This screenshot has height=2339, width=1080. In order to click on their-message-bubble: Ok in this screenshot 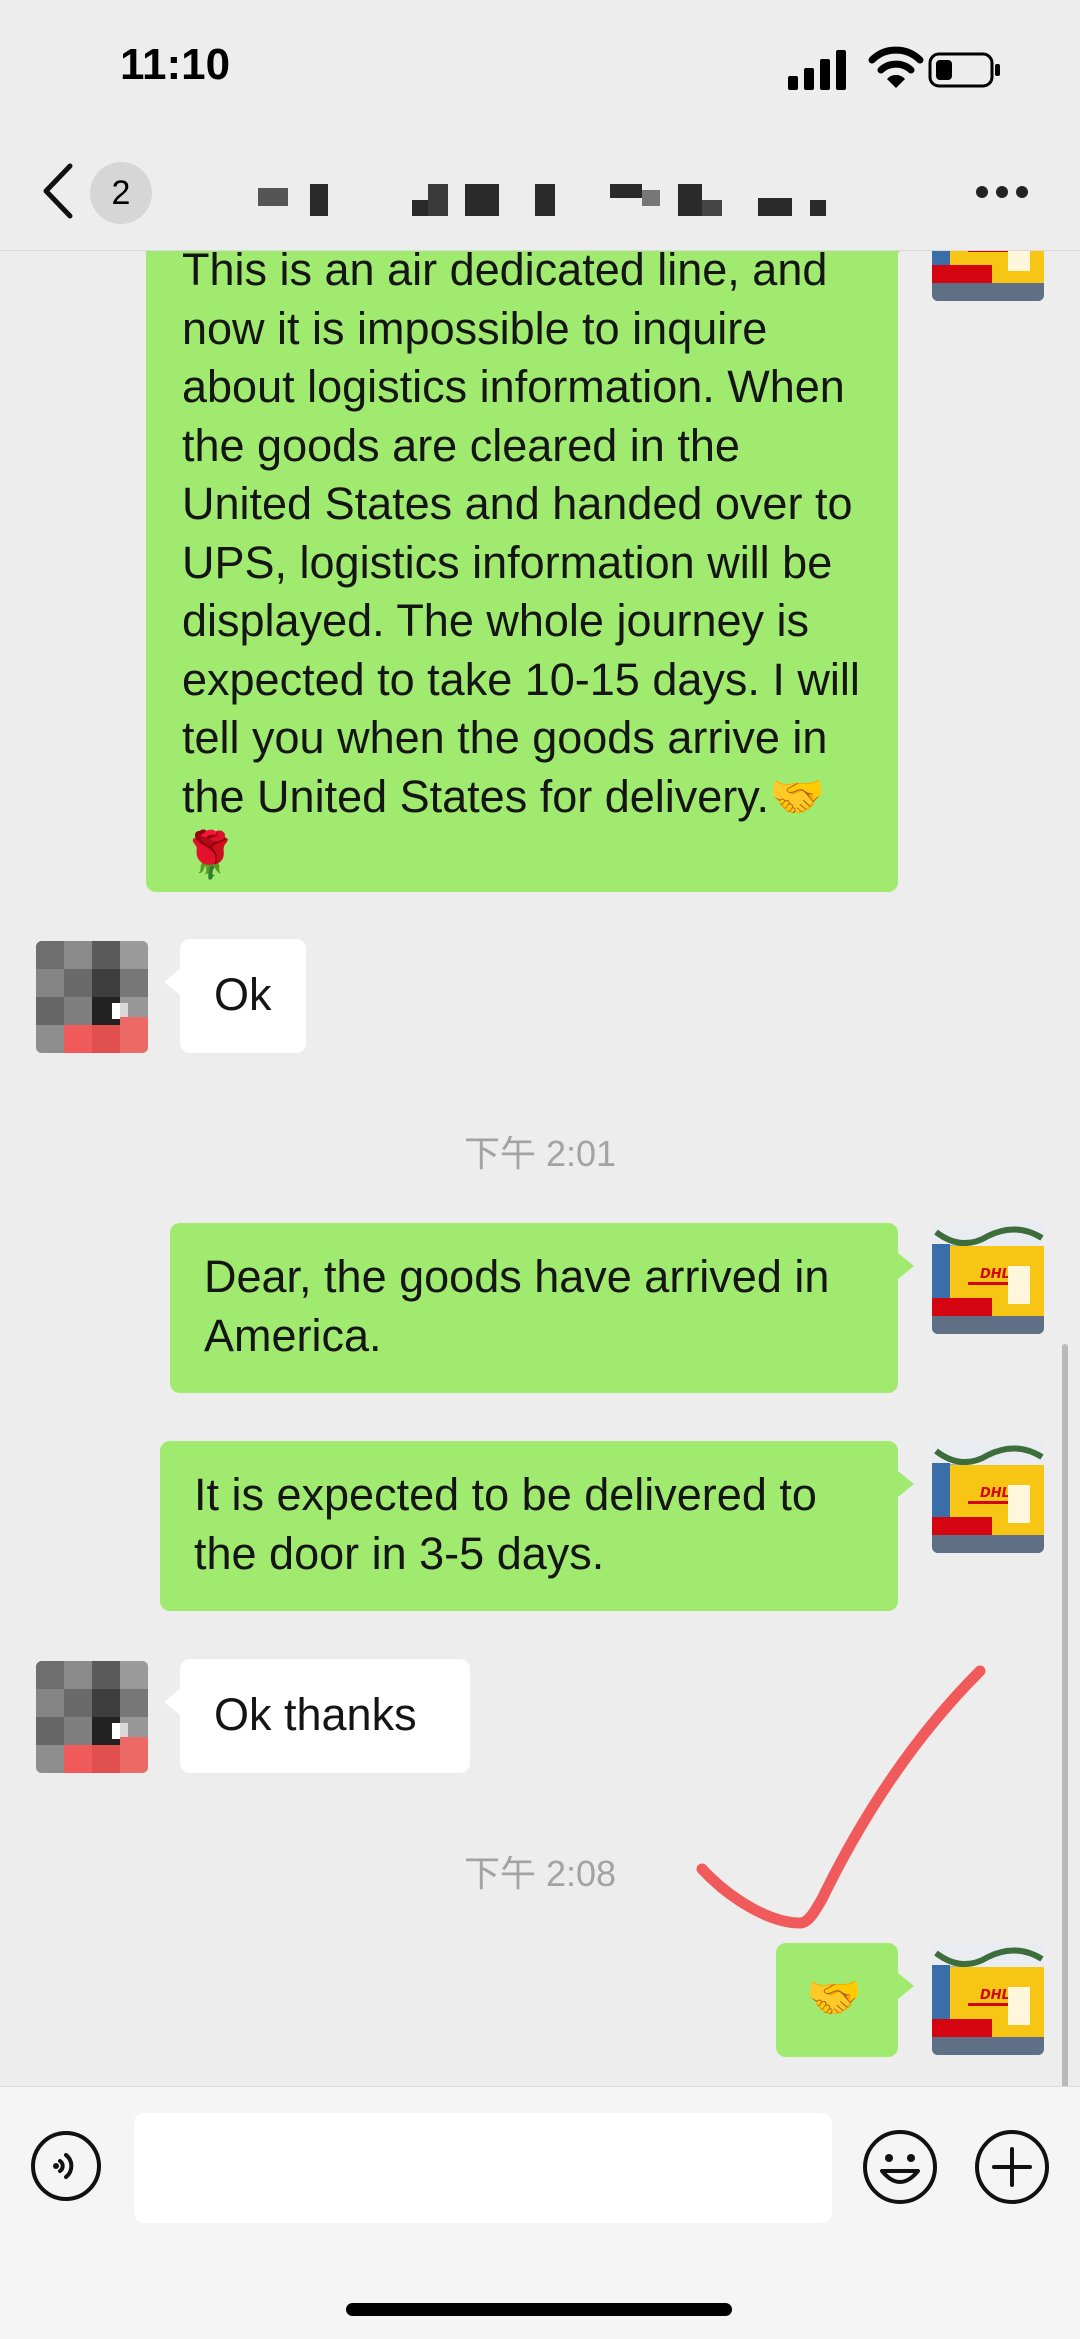, I will do `click(235, 996)`.